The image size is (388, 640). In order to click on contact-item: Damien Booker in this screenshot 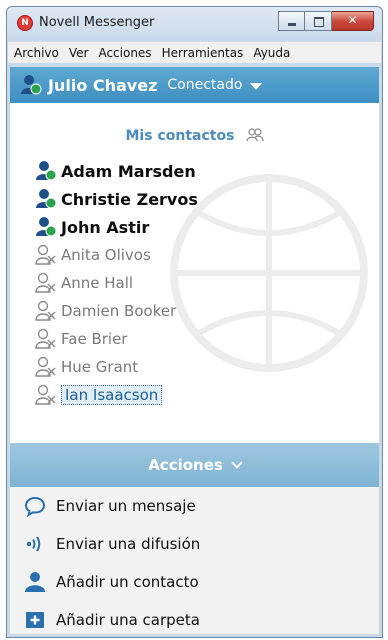, I will do `click(105, 311)`.